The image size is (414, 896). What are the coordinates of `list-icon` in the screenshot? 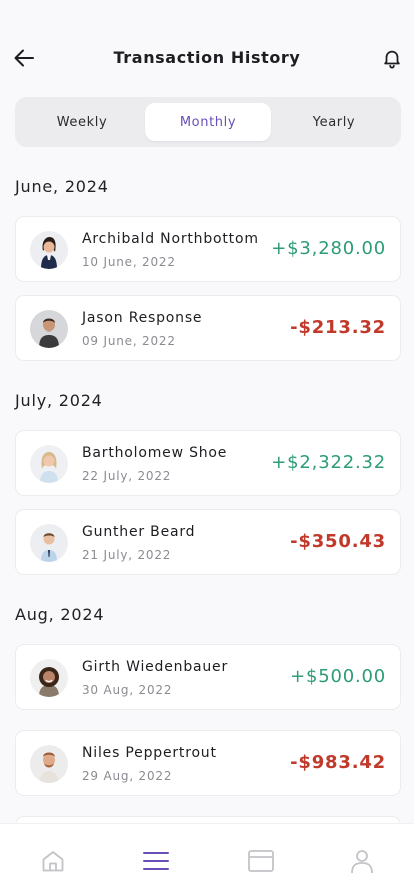 It's located at (156, 861).